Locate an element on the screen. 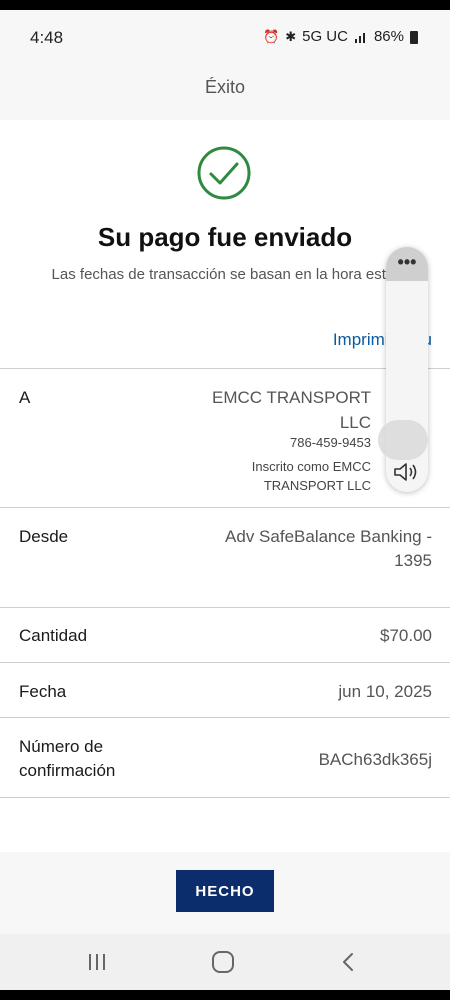  bluetooth-icon: ✱ is located at coordinates (291, 36).